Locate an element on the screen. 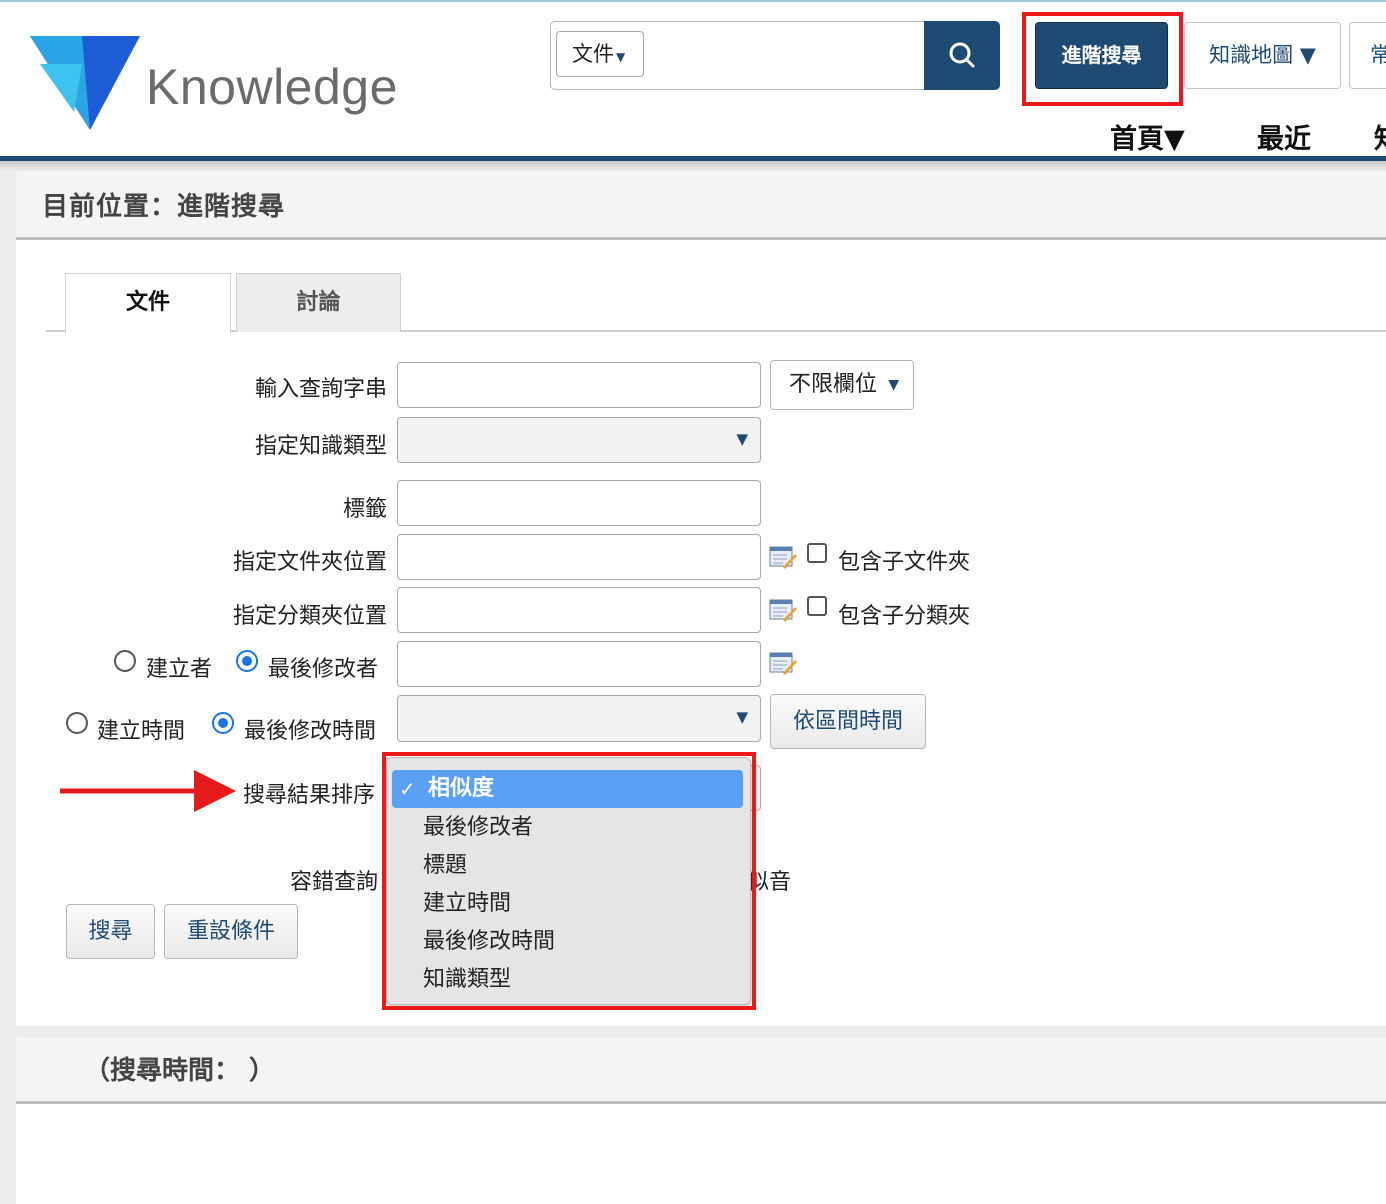 This screenshot has height=1204, width=1386. time-select: ▼ is located at coordinates (579, 718).